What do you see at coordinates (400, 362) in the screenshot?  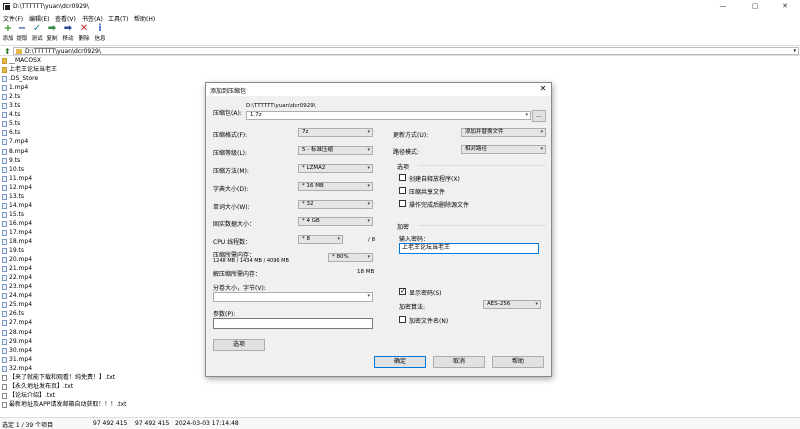 I see `ok-button: 确定` at bounding box center [400, 362].